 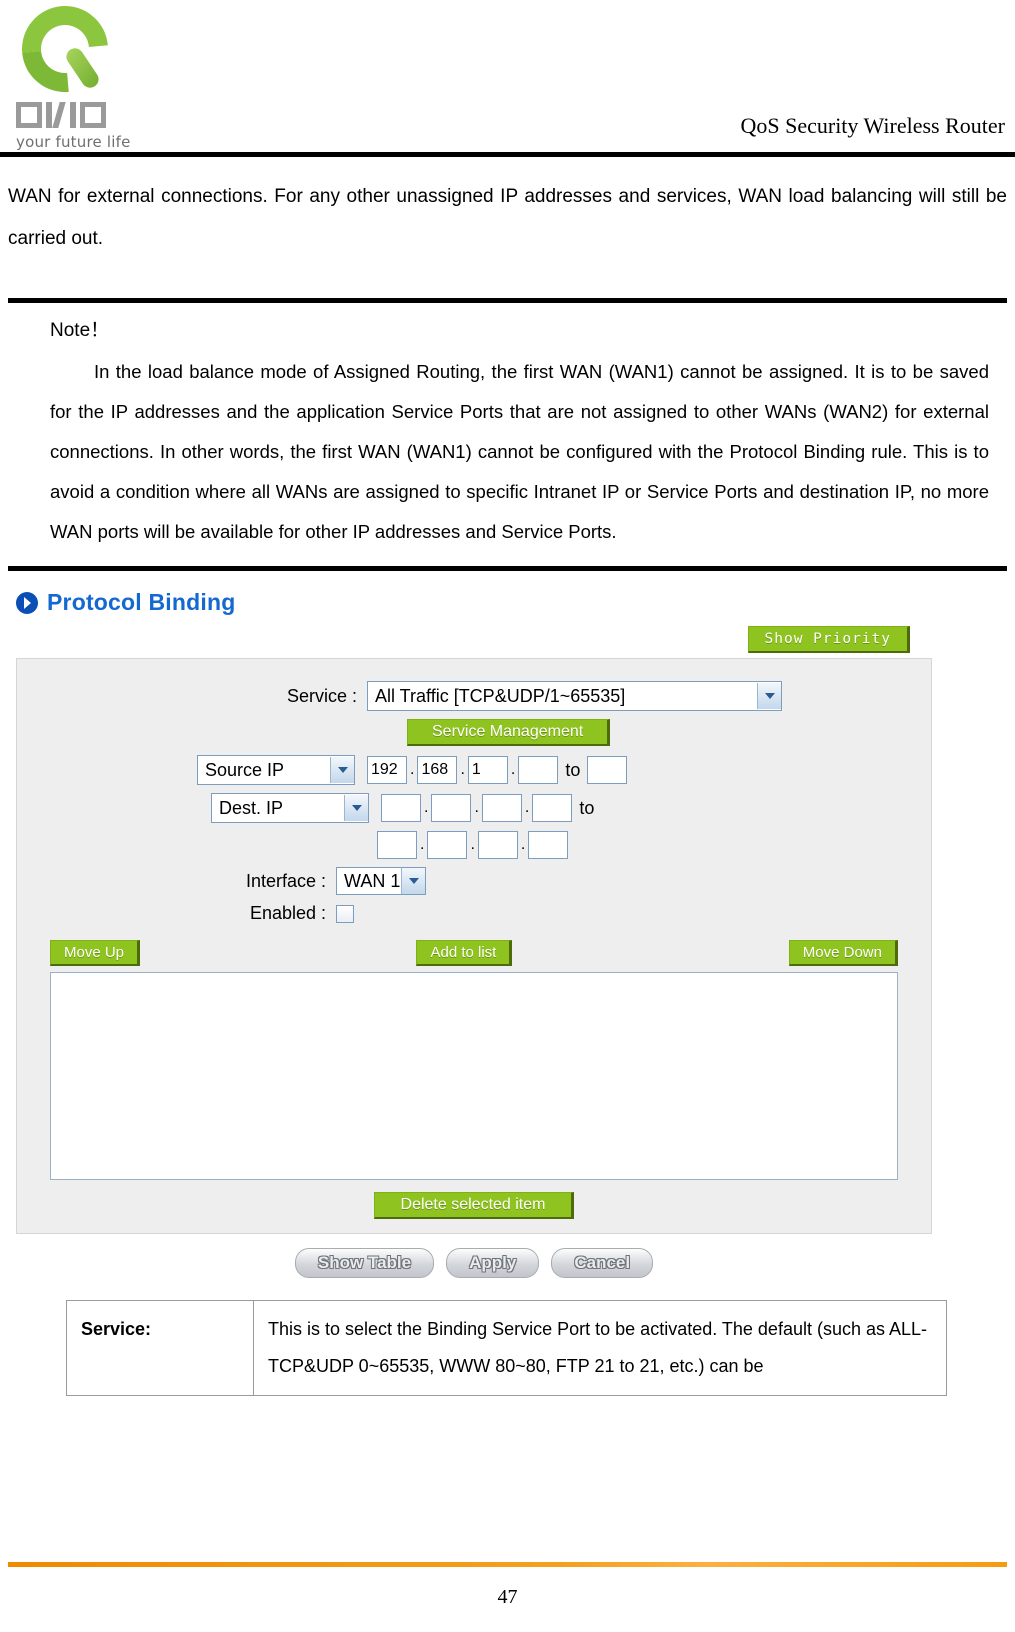 What do you see at coordinates (251, 807) in the screenshot?
I see `dest-ip-type-value: Dest. IP` at bounding box center [251, 807].